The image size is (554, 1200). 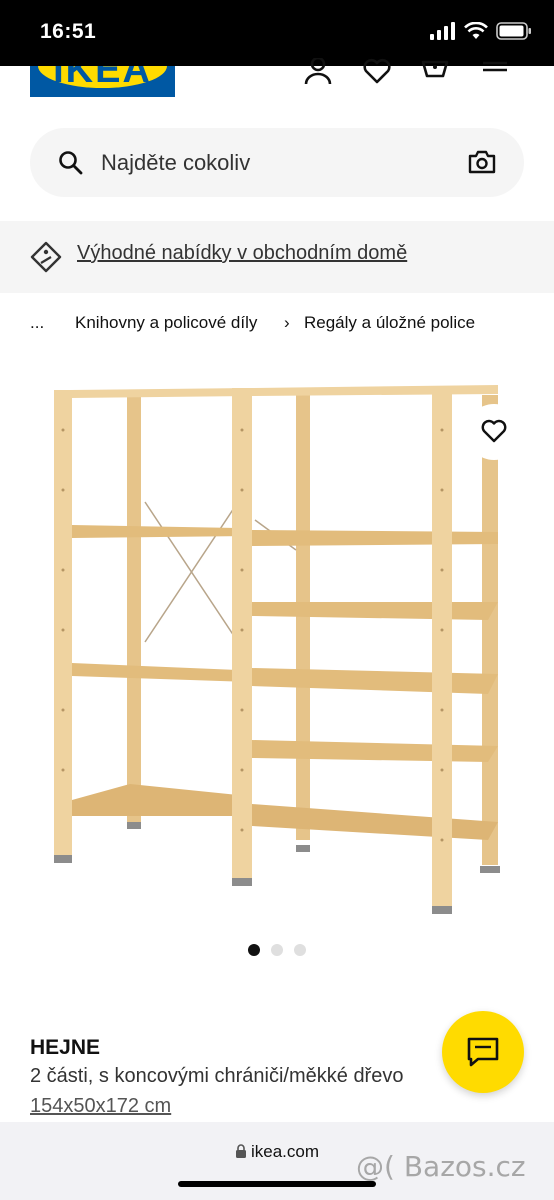 I want to click on promo-banner: Výhodné nabídky v obchodním domě, so click(x=277, y=257).